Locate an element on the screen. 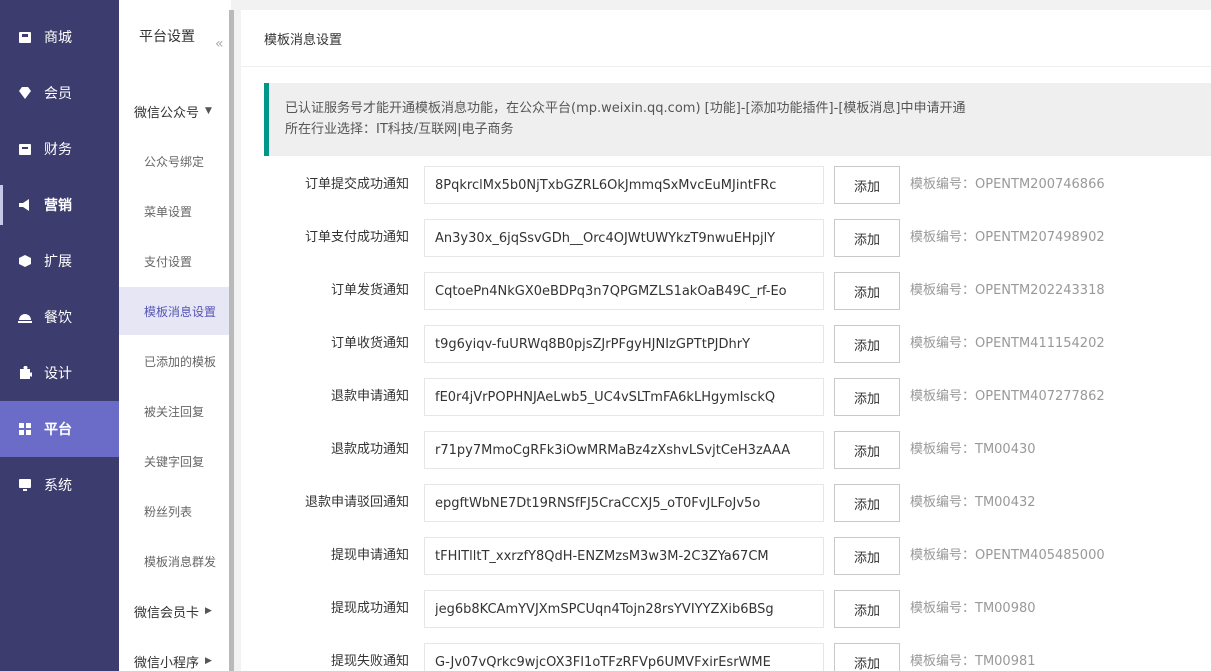  nav-label: 餐饮 is located at coordinates (58, 318).